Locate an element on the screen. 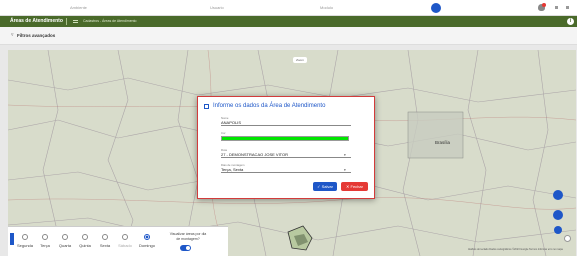  color-picker is located at coordinates (285, 138).